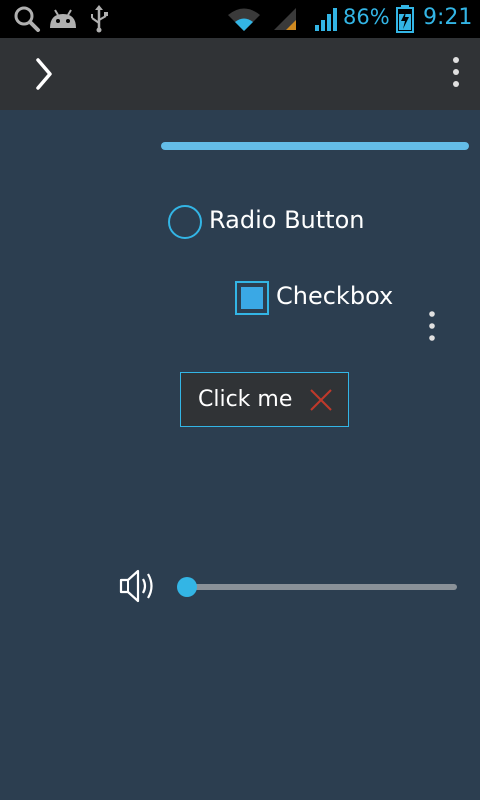 This screenshot has width=480, height=800. I want to click on close-icon, so click(321, 400).